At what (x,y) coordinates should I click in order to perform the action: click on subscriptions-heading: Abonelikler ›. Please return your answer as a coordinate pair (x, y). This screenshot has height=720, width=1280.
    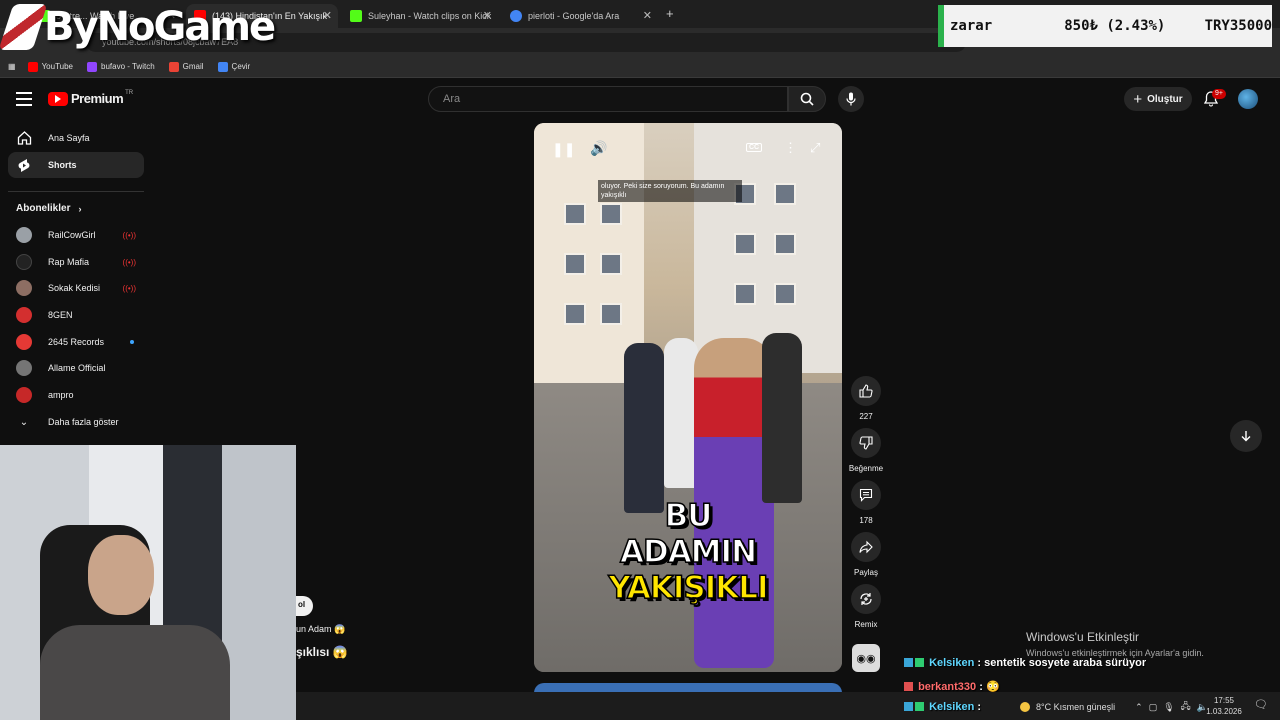
    Looking at the image, I should click on (48, 208).